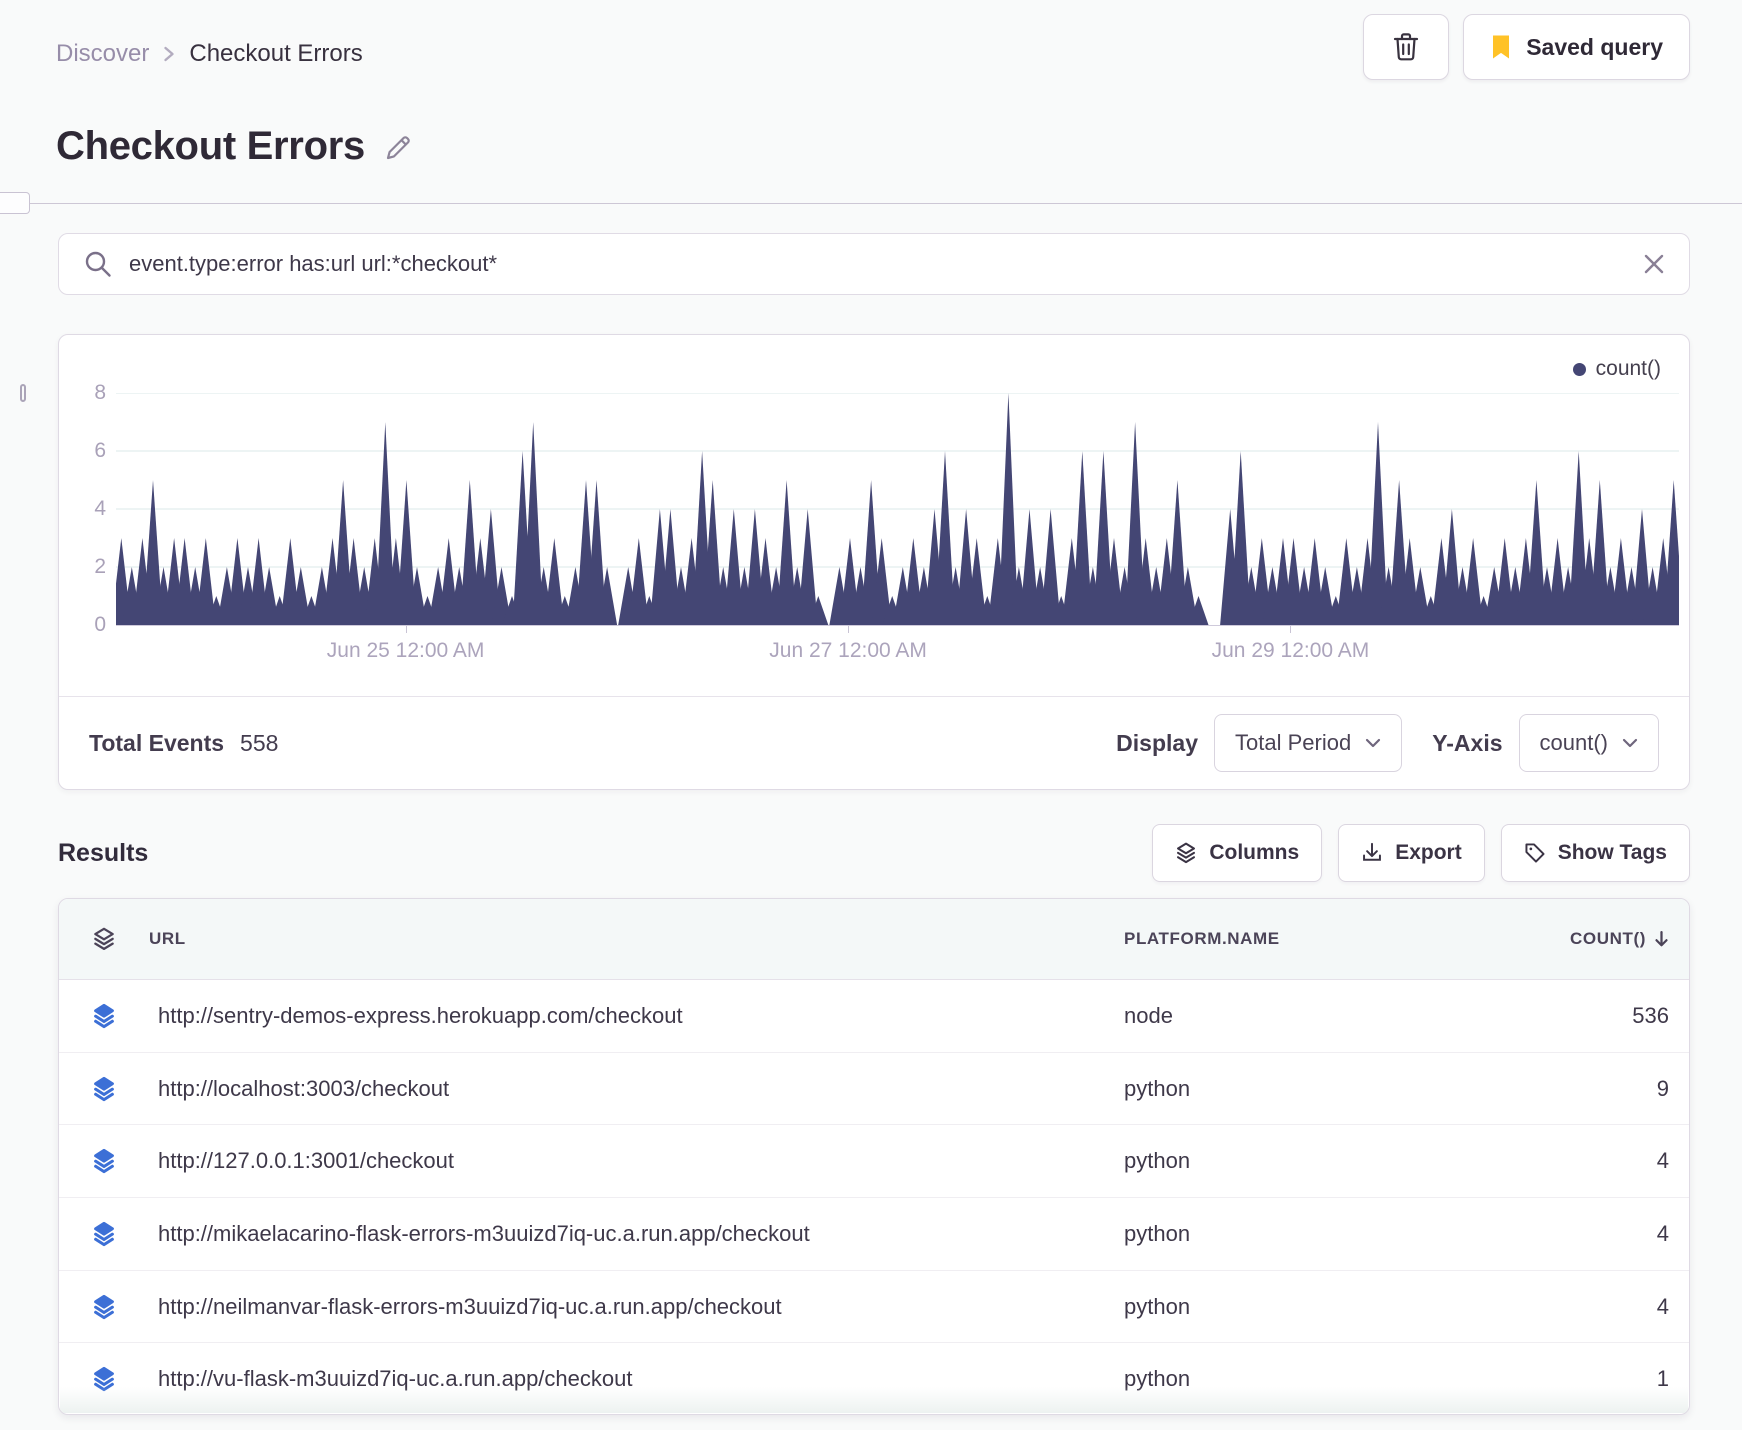 The width and height of the screenshot is (1742, 1430). Describe the element at coordinates (636, 1161) in the screenshot. I see `row-url: http://127.0.0.1:3001/checkout` at that location.